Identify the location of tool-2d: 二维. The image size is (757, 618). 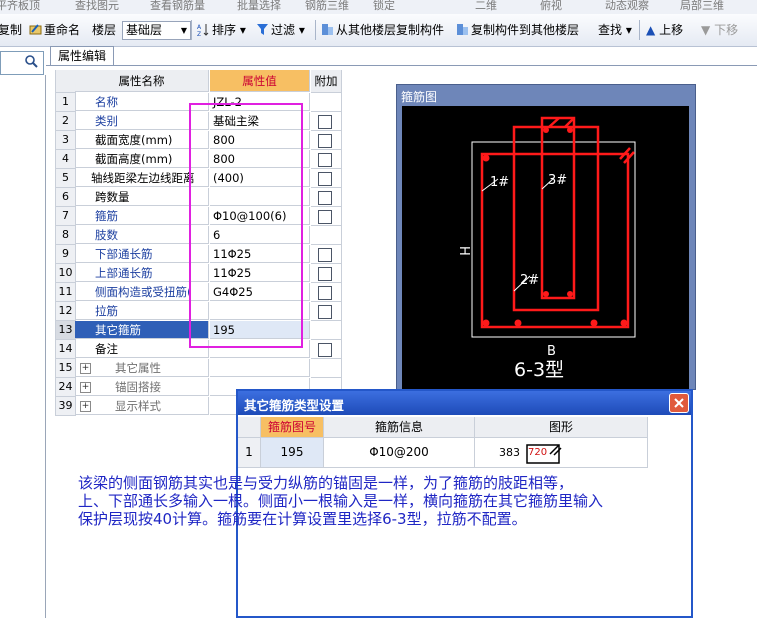
(486, 6).